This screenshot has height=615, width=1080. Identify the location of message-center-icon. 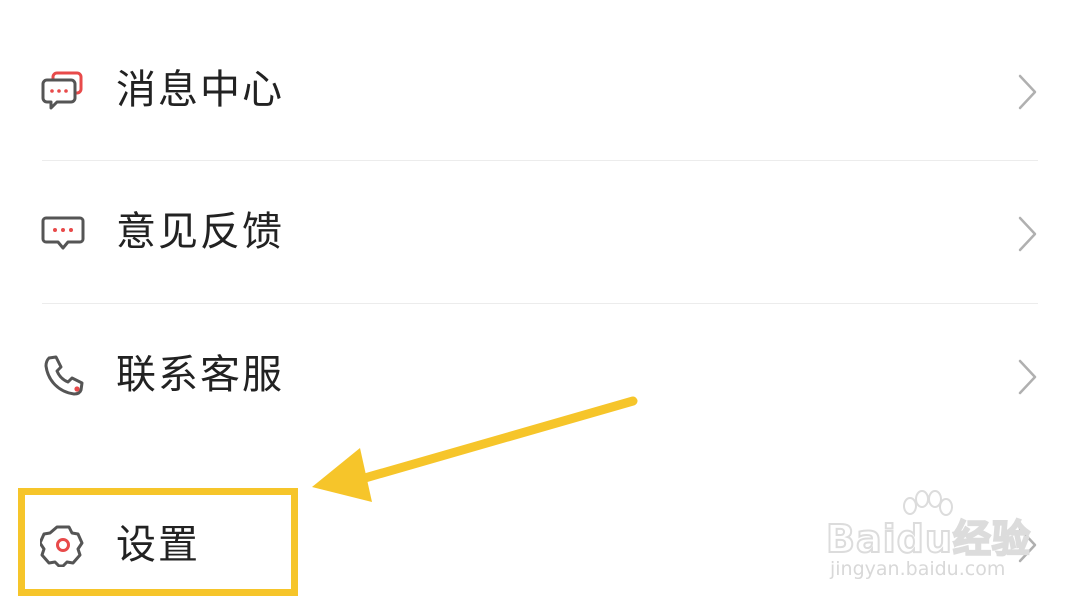
(63, 91).